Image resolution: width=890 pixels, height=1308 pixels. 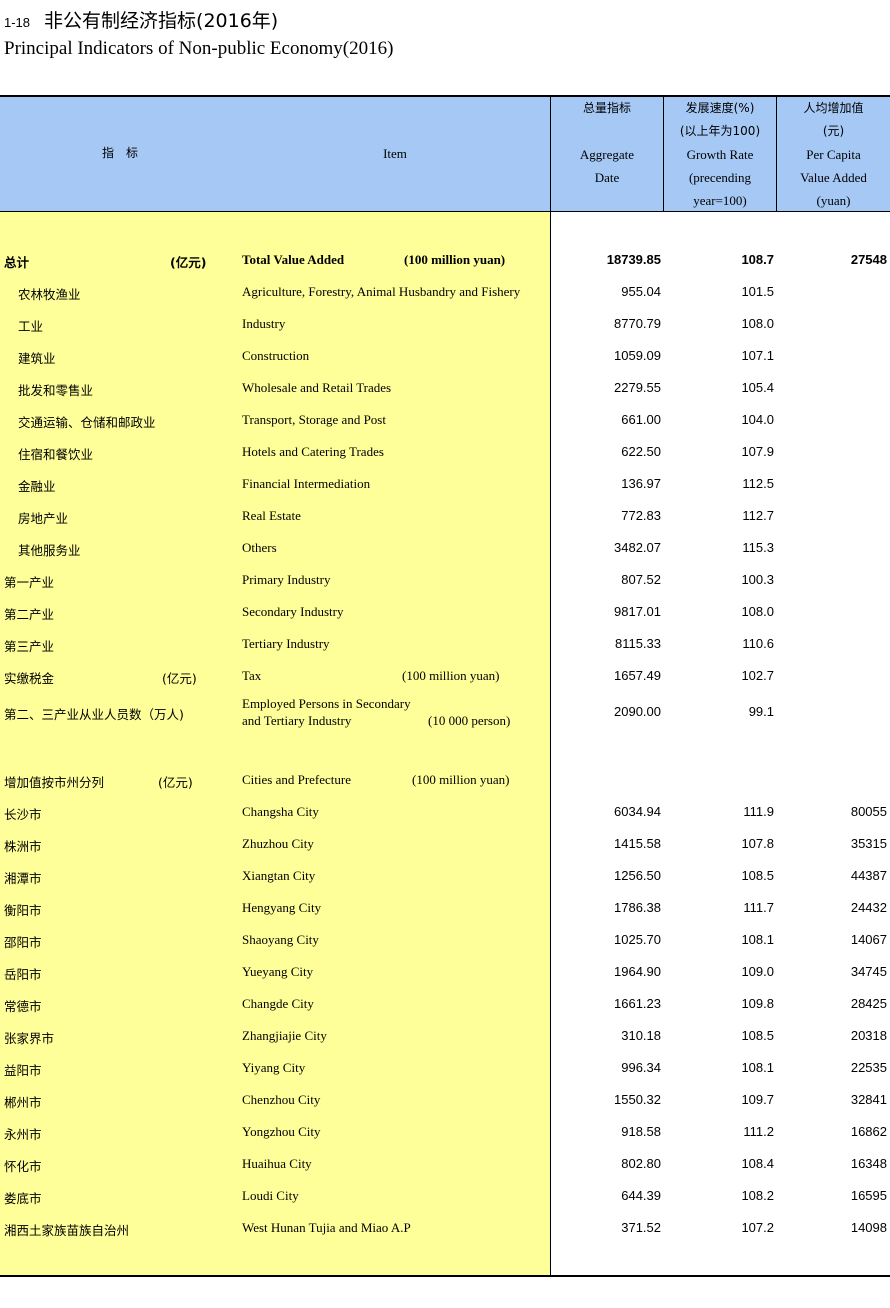 I want to click on cell-aggregate: 8770.79, so click(x=637, y=323).